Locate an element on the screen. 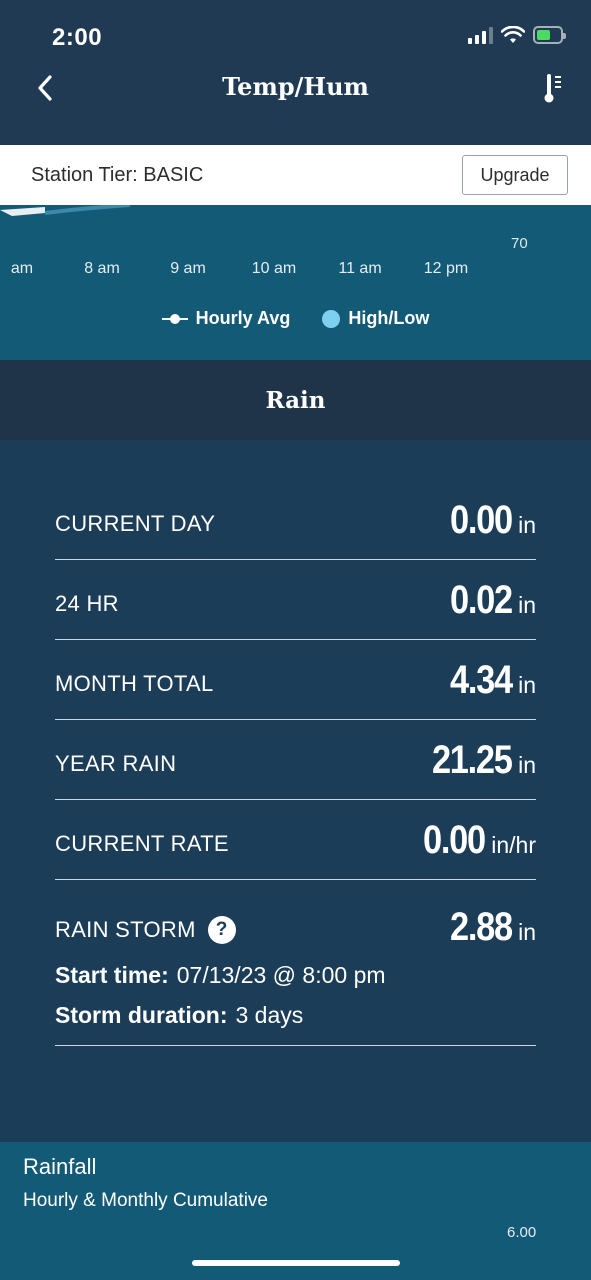 This screenshot has height=1280, width=591. chart-x-tick: am is located at coordinates (22, 268).